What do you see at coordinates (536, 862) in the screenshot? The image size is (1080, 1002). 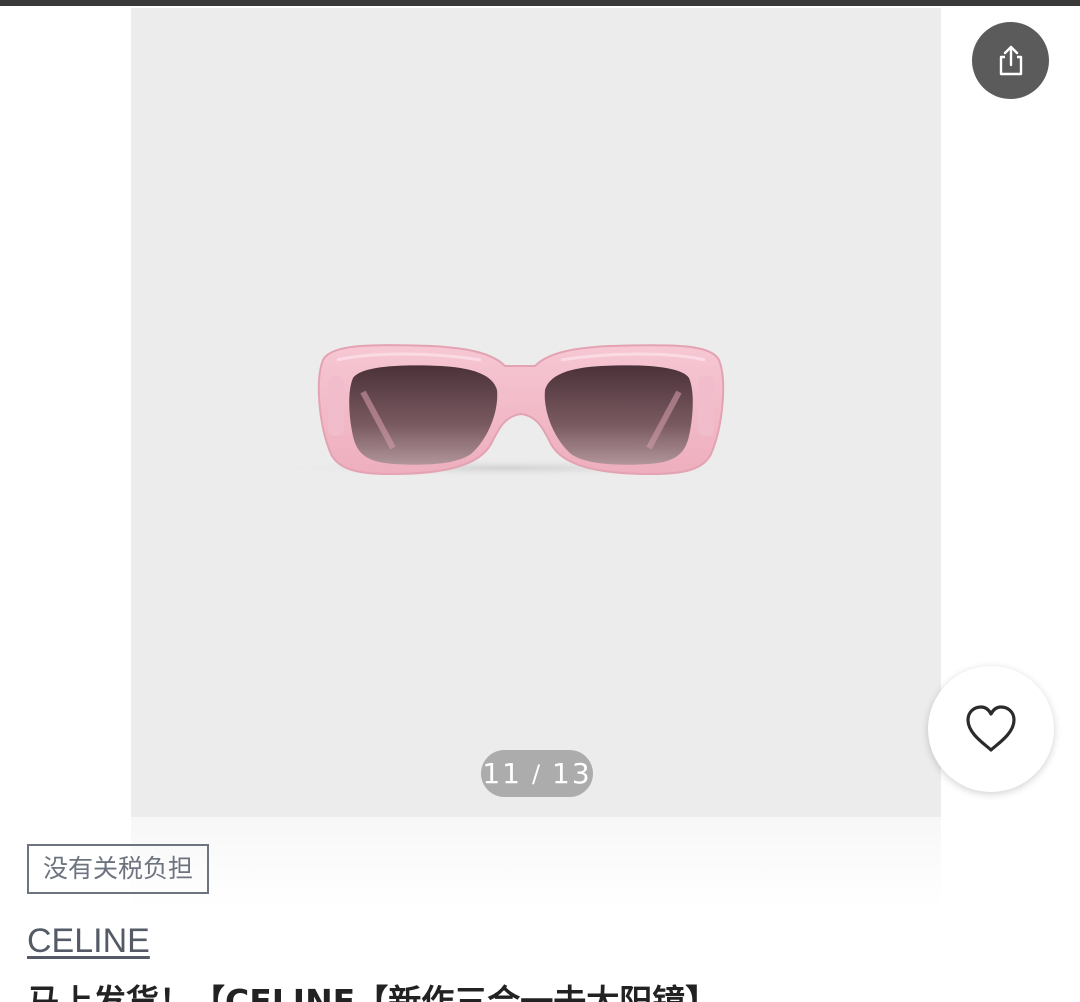 I see `image-reflection` at bounding box center [536, 862].